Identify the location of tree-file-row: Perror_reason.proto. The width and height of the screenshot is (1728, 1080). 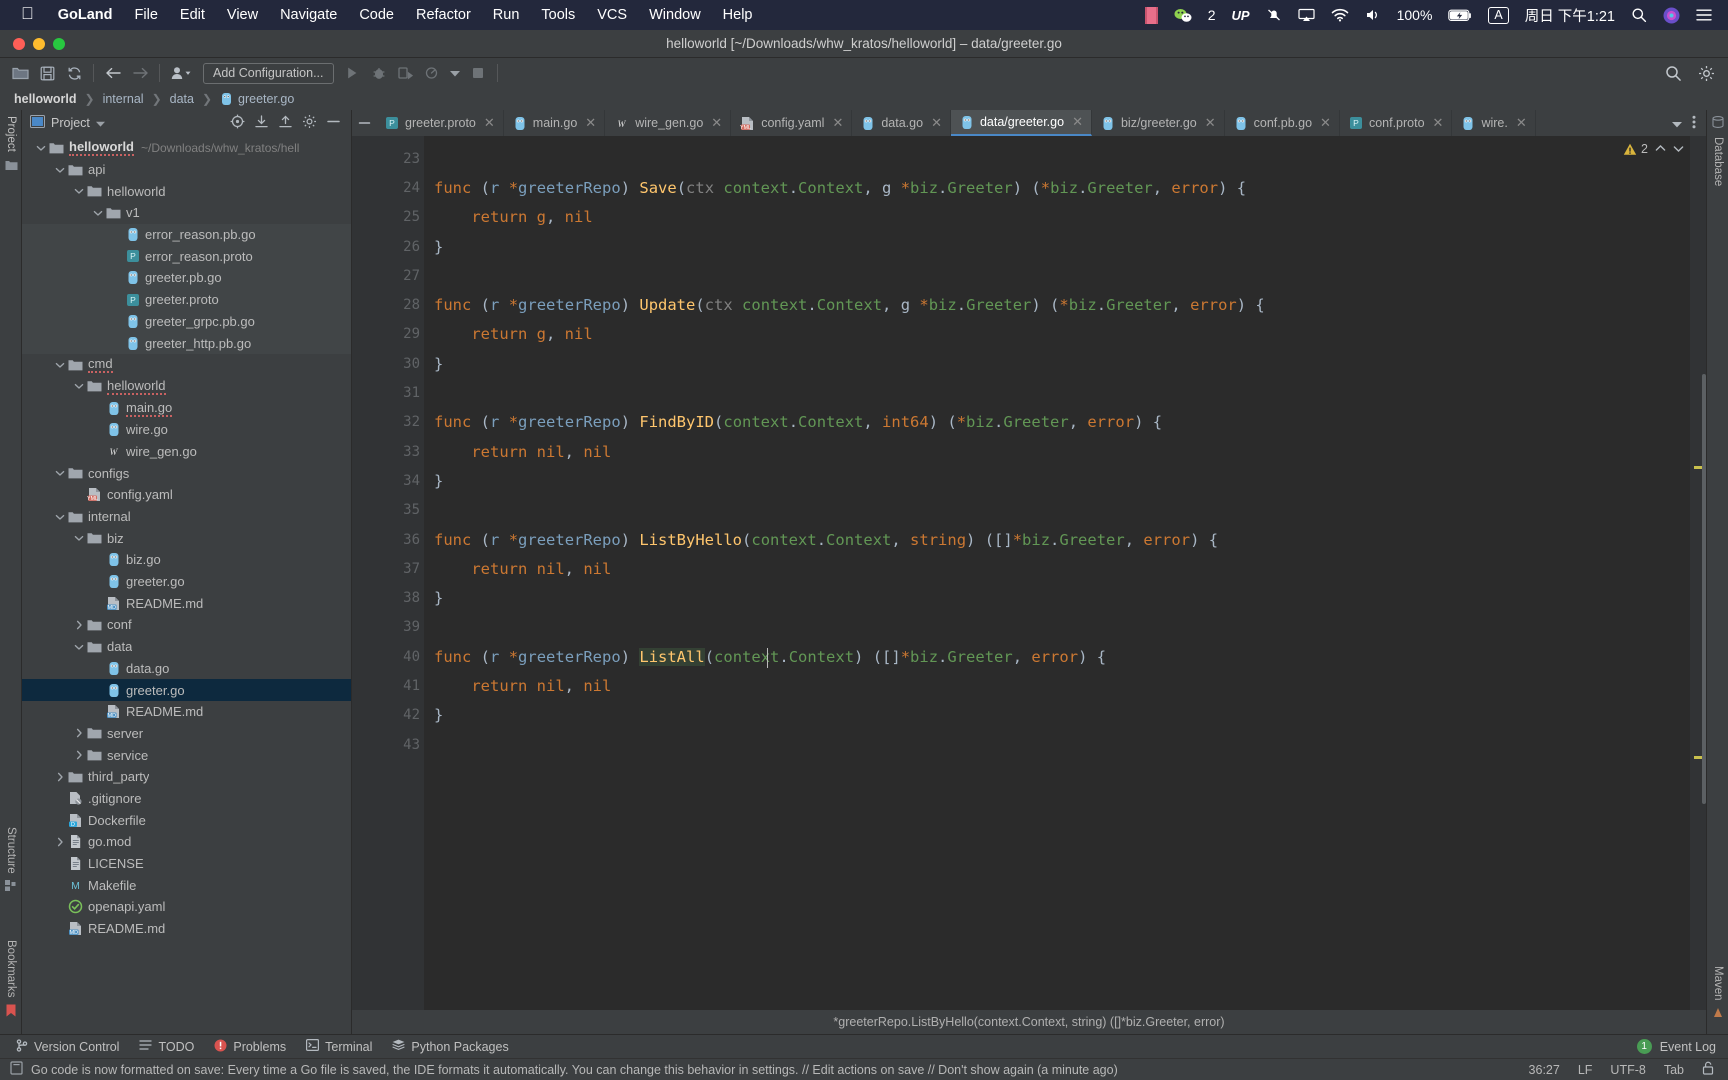
(186, 256).